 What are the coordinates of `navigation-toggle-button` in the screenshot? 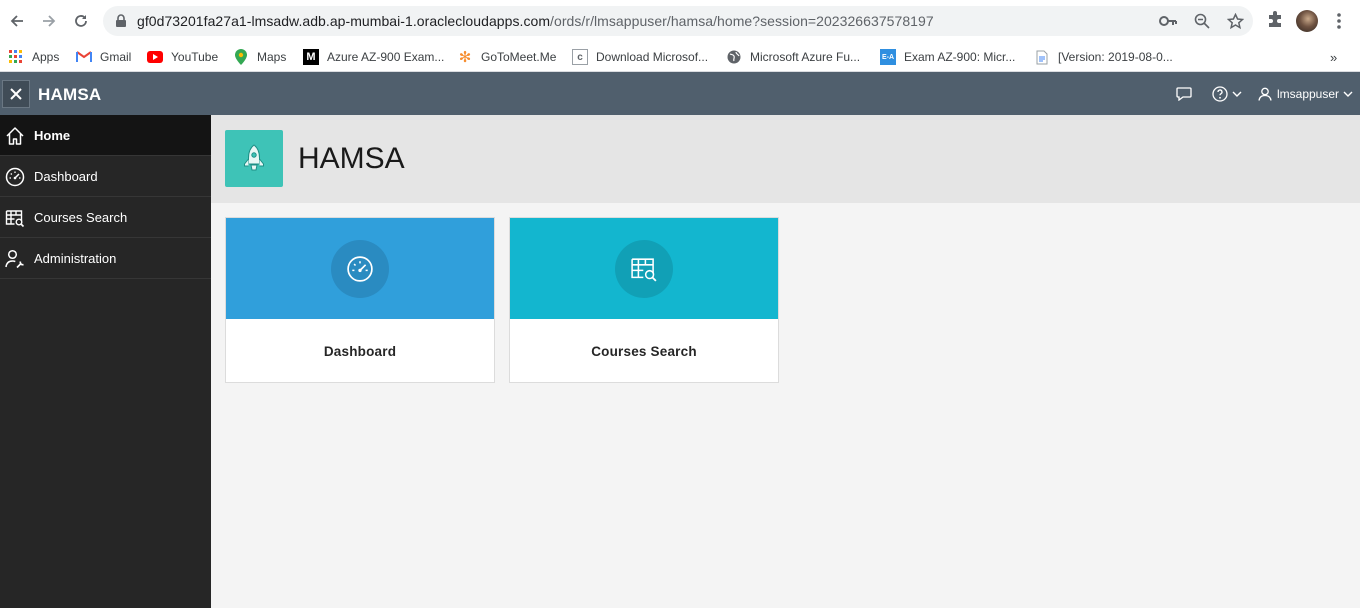 It's located at (16, 94).